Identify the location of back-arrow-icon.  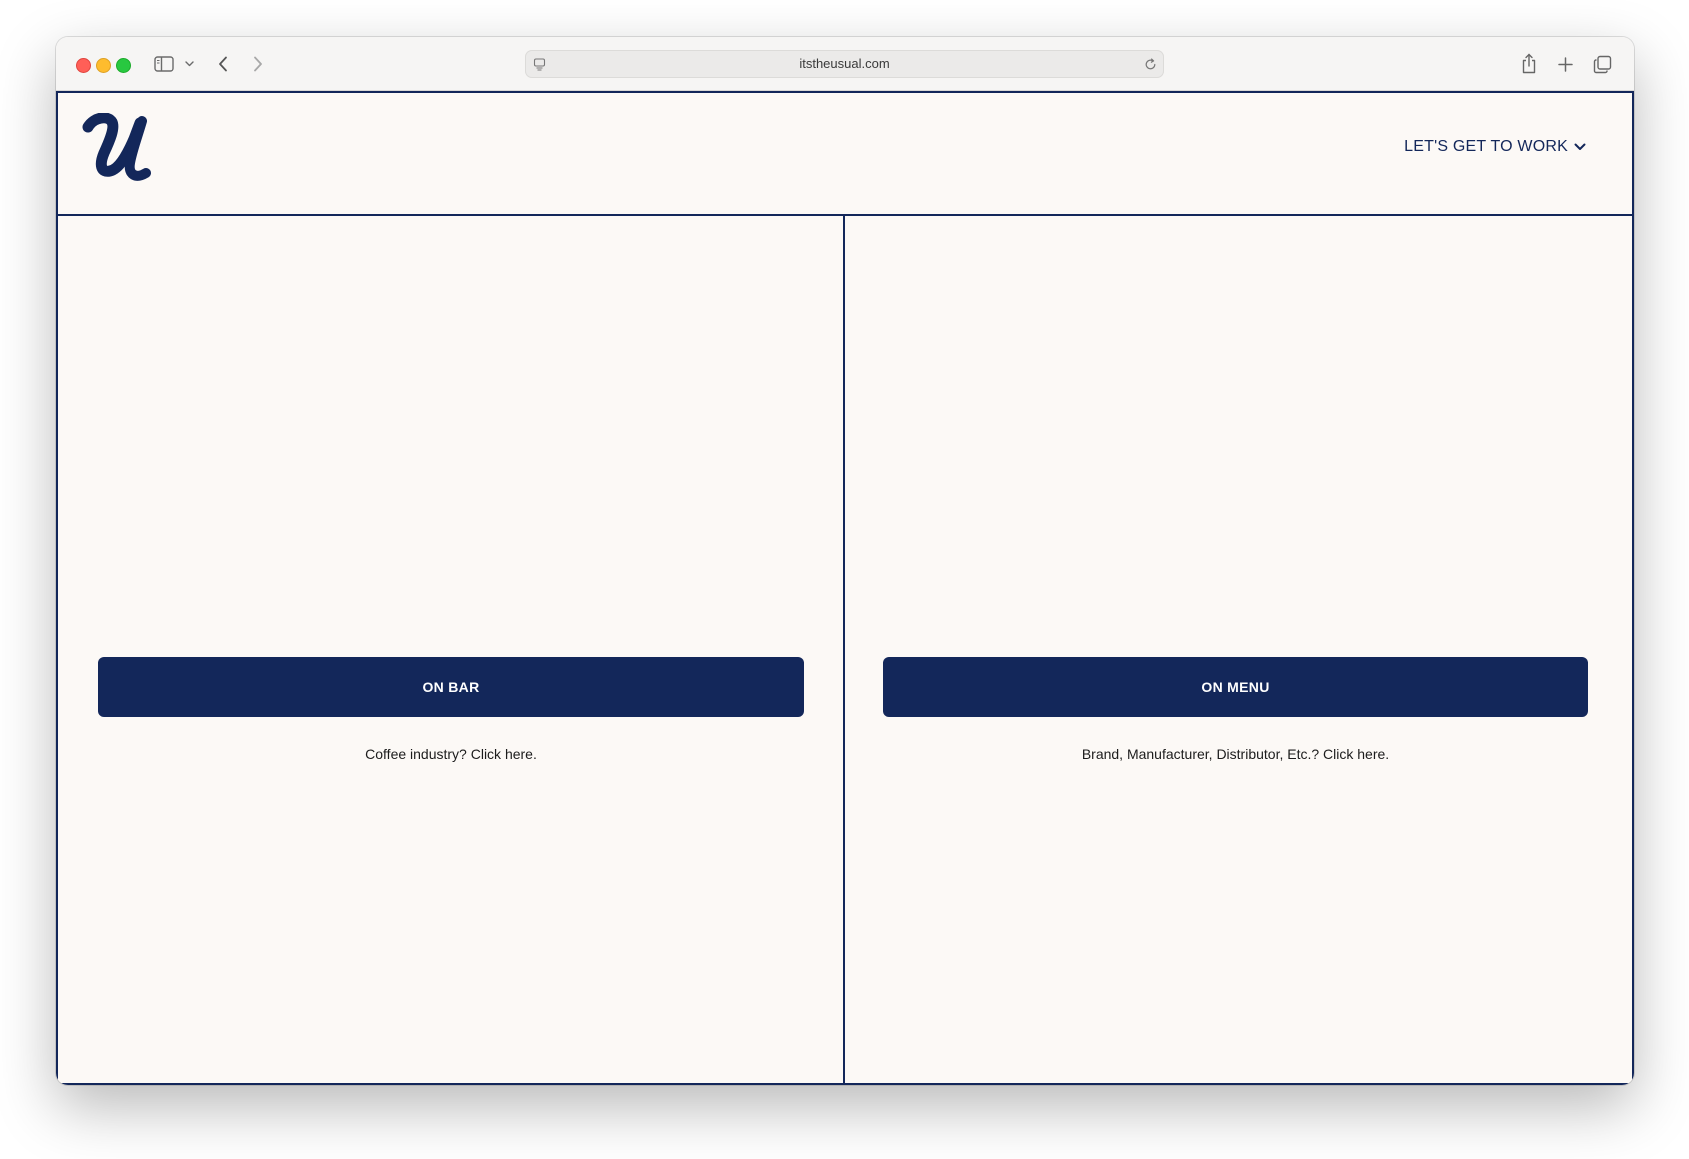
(223, 64).